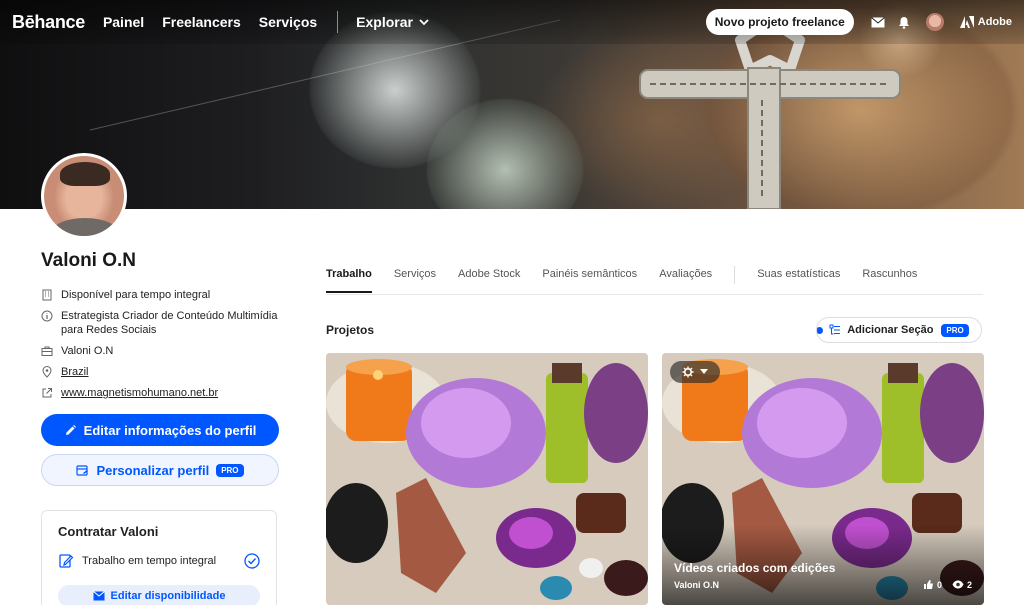 The image size is (1024, 605). Describe the element at coordinates (696, 585) in the screenshot. I see `project-author: Valoni O.N` at that location.